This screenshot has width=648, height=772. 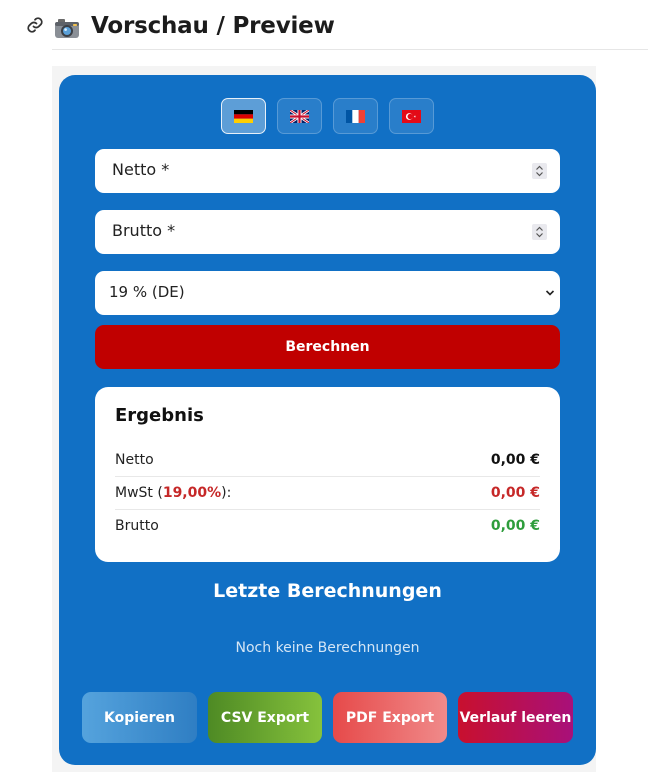 I want to click on language-button-tr, so click(x=411, y=116).